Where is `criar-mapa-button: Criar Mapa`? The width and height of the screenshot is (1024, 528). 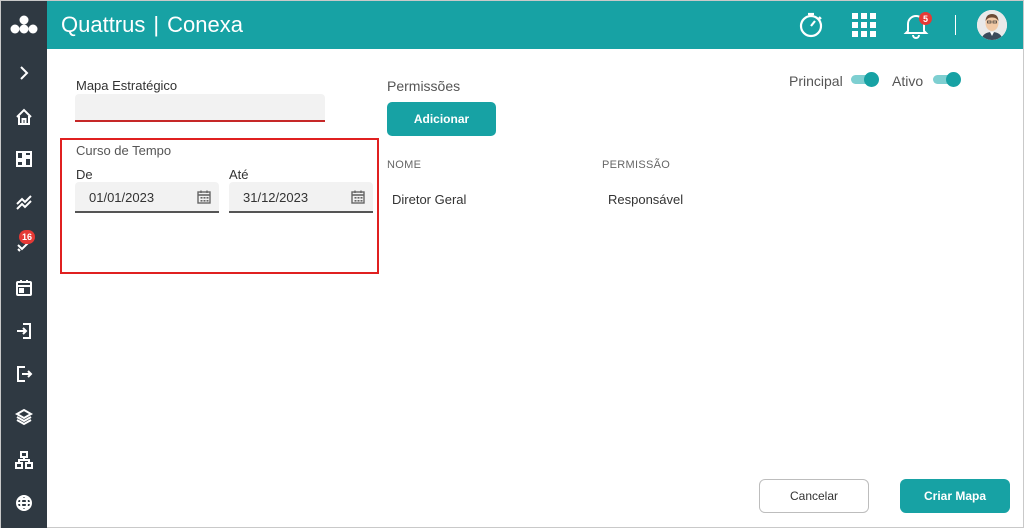
criar-mapa-button: Criar Mapa is located at coordinates (955, 496).